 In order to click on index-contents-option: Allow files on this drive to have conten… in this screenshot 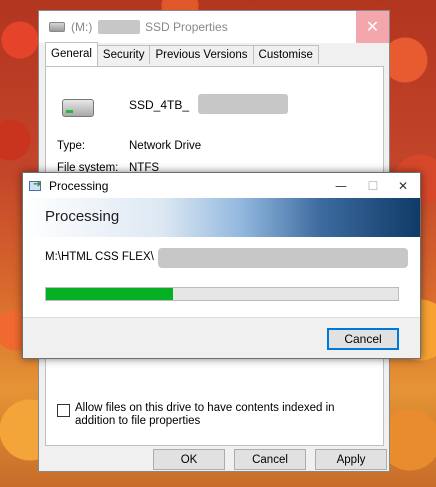, I will do `click(217, 415)`.